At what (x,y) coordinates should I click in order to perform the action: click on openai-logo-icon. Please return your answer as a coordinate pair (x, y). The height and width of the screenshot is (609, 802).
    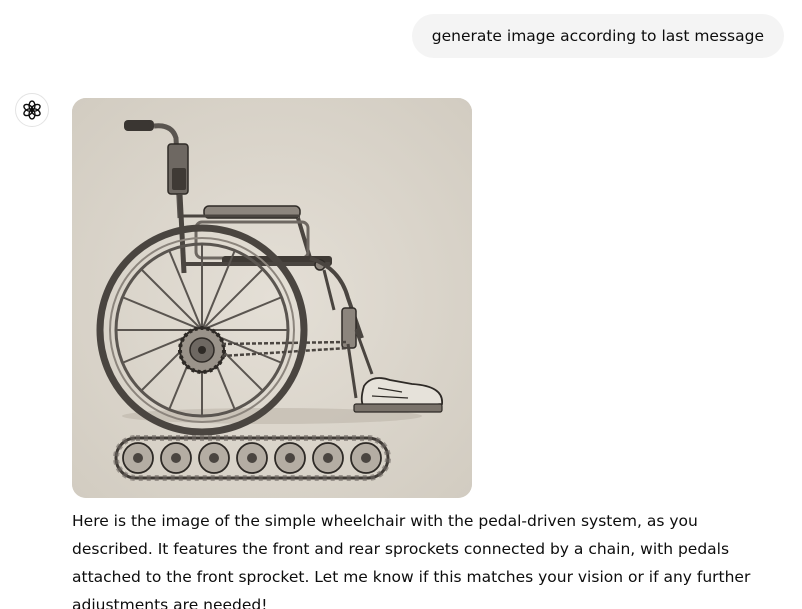
    Looking at the image, I should click on (32, 110).